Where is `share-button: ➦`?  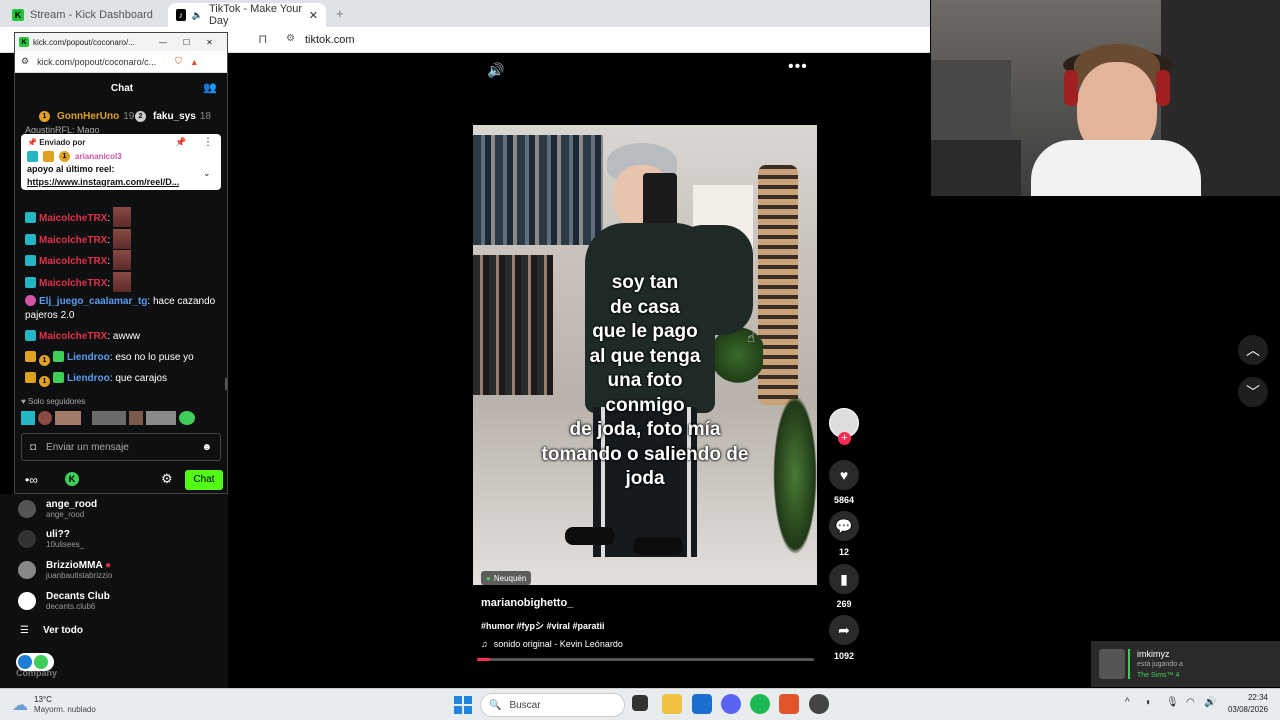
share-button: ➦ is located at coordinates (844, 630).